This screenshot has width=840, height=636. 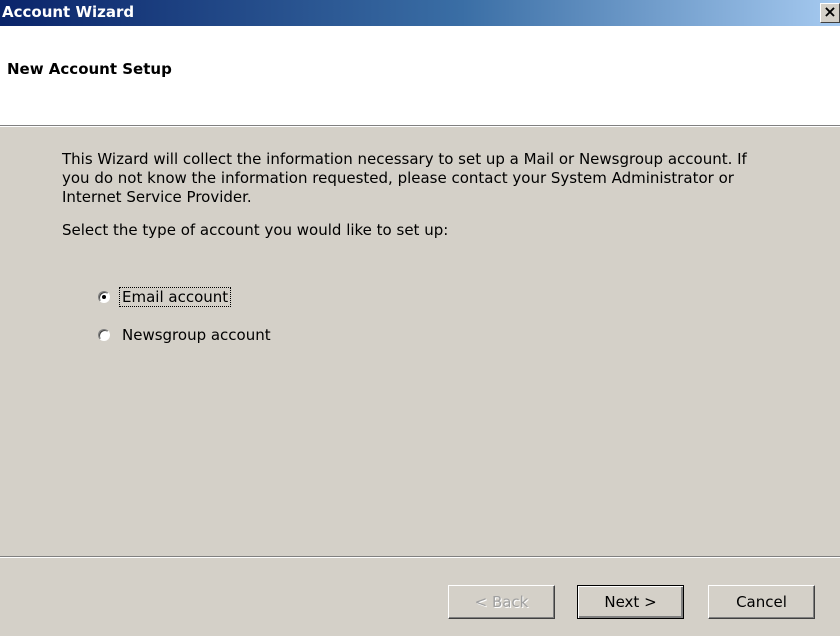 What do you see at coordinates (68, 12) in the screenshot?
I see `window-title: Account Wizard` at bounding box center [68, 12].